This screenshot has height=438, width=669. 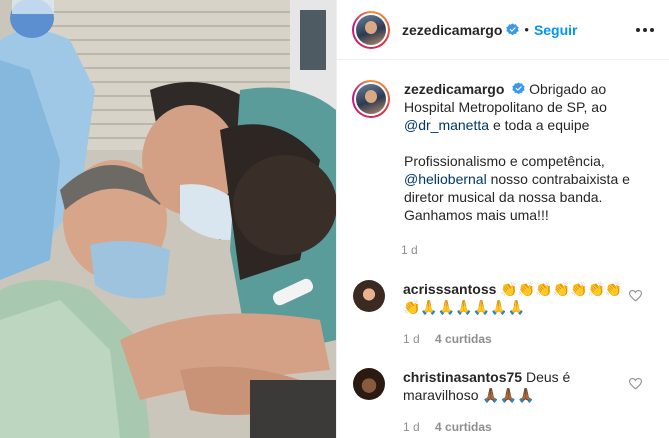 I want to click on caption-username: zezedicamargo, so click(x=454, y=89).